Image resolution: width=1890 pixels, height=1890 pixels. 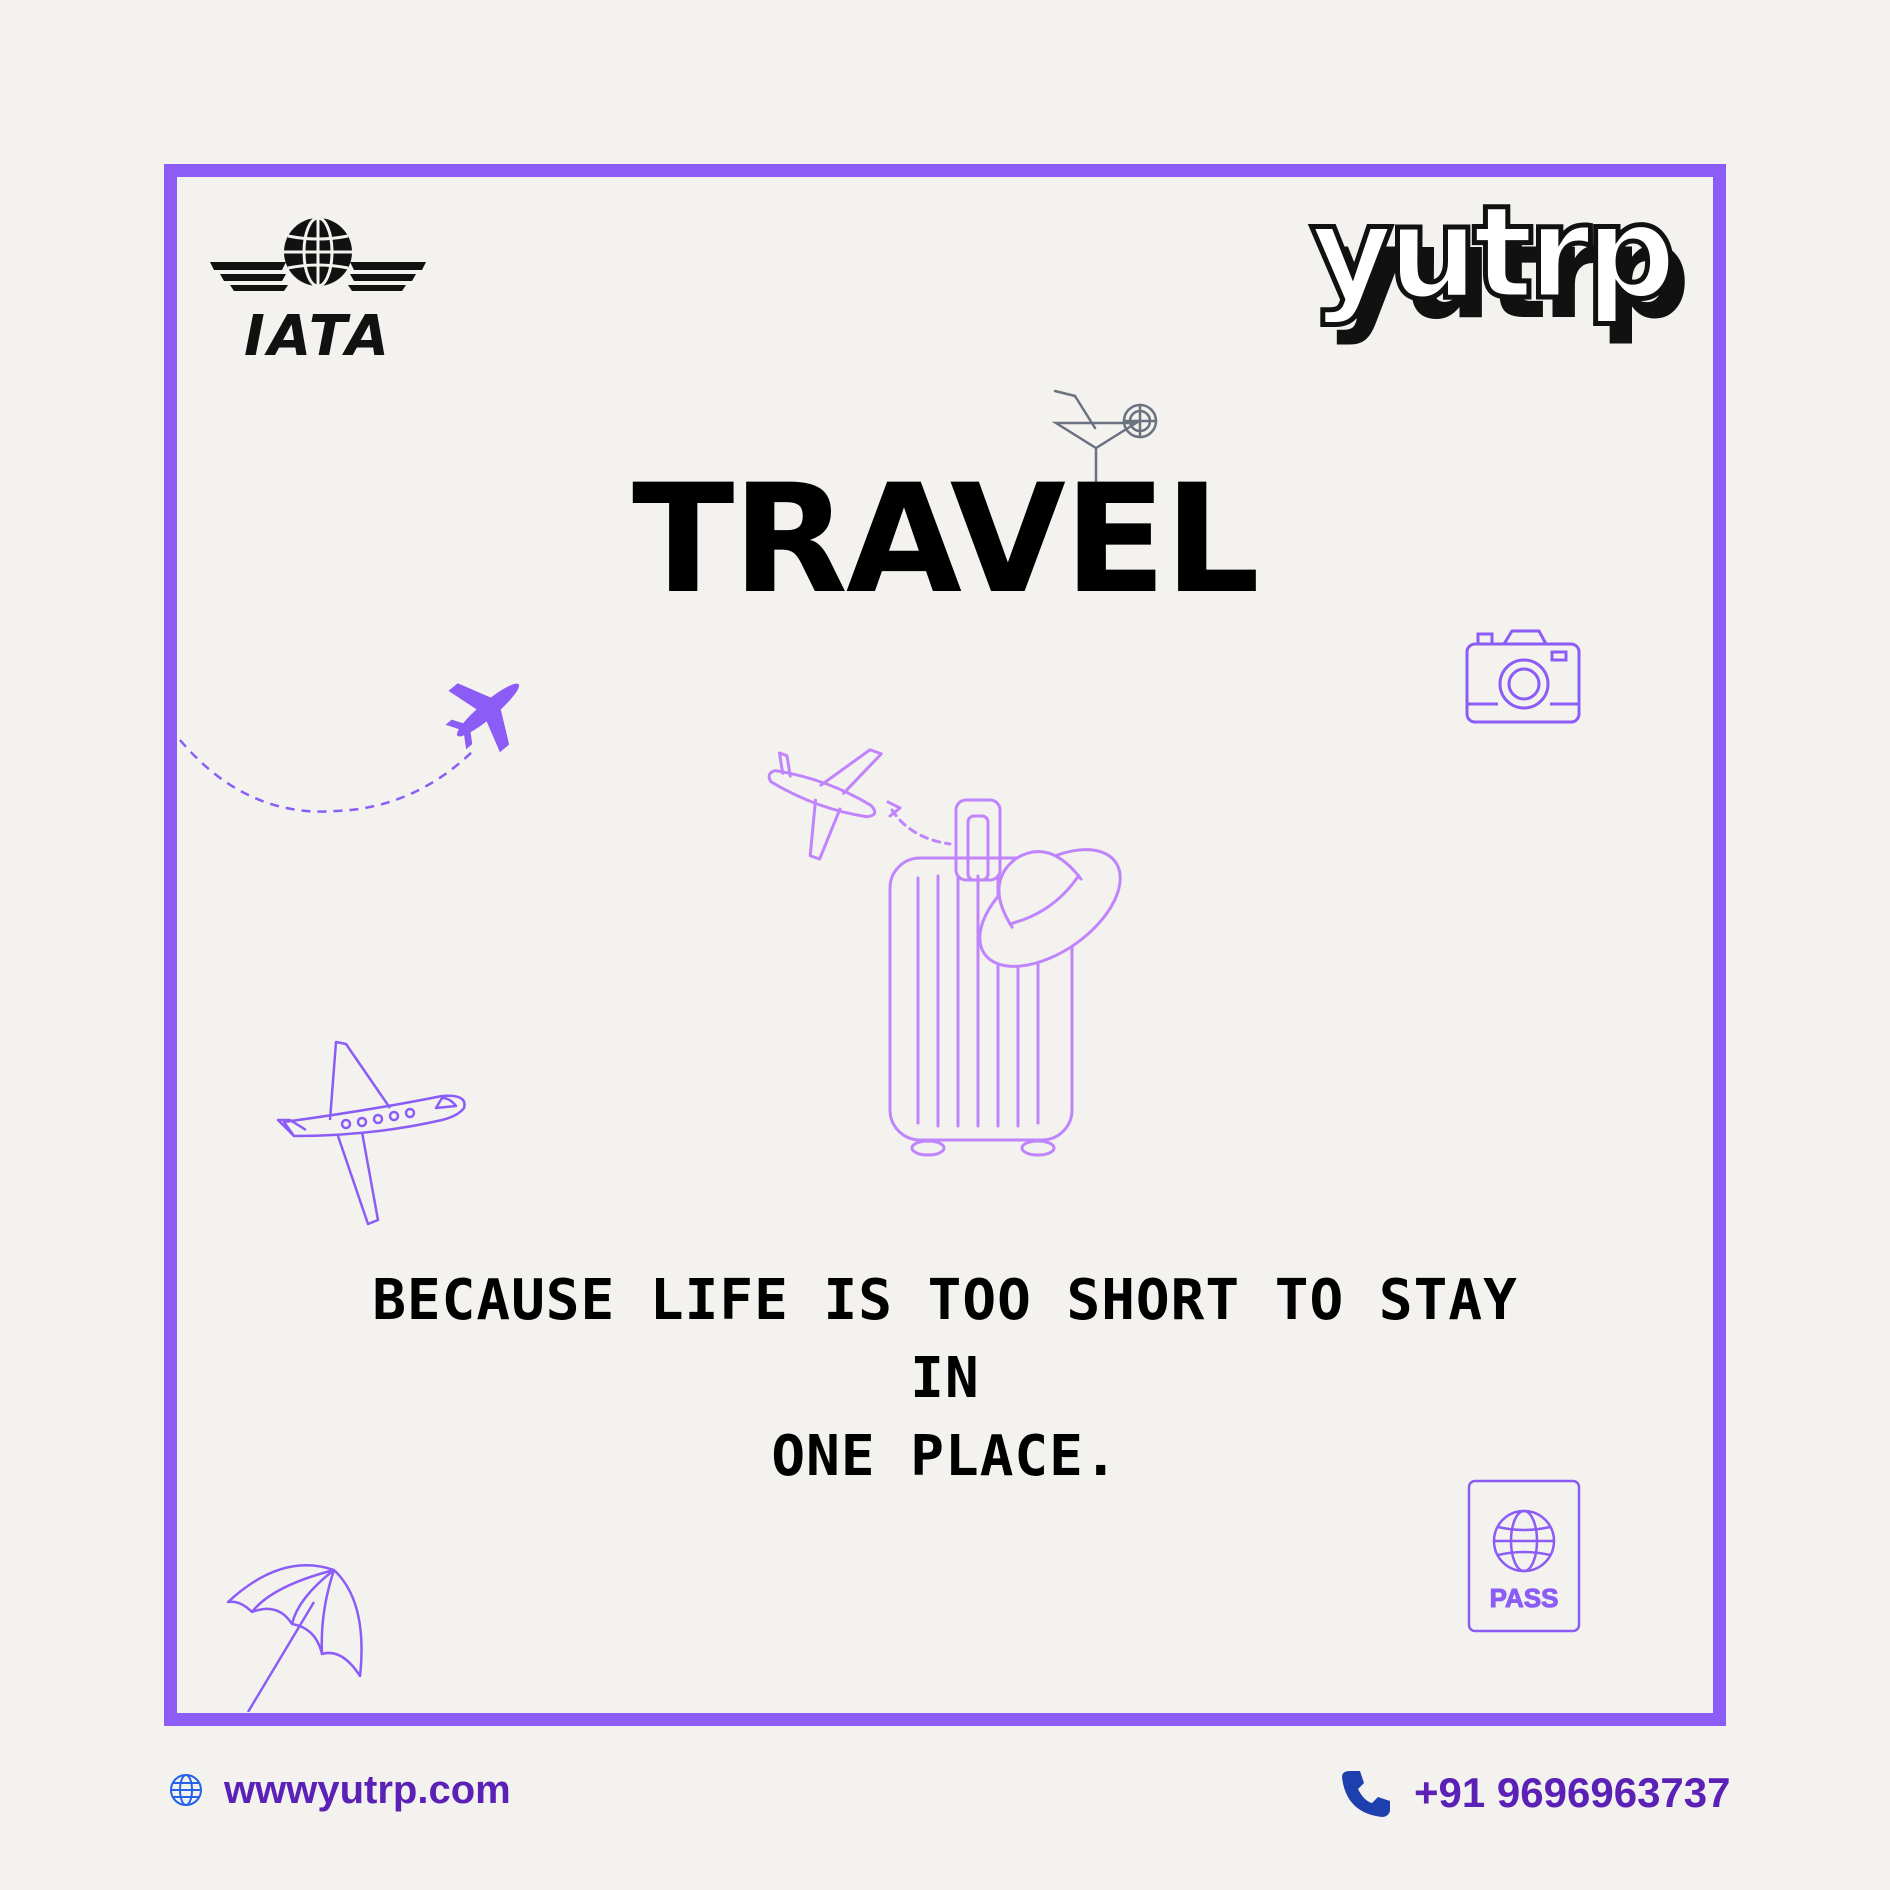 I want to click on brand-logo: yutrp yutrp, so click(x=1499, y=259).